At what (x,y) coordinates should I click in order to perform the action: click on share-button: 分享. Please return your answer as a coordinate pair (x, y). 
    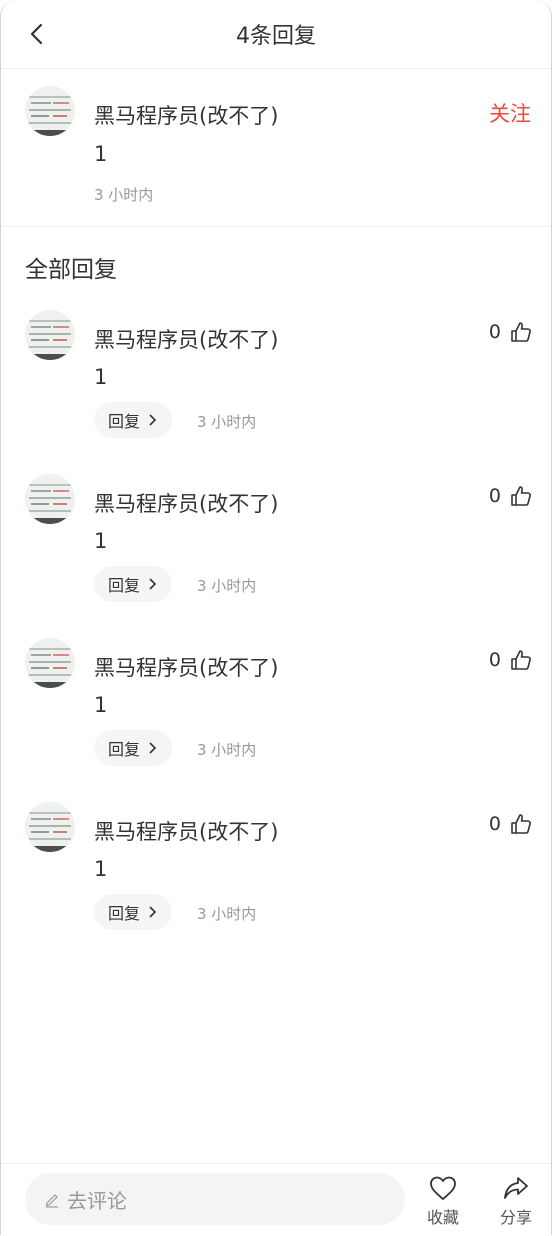
    Looking at the image, I should click on (516, 1201).